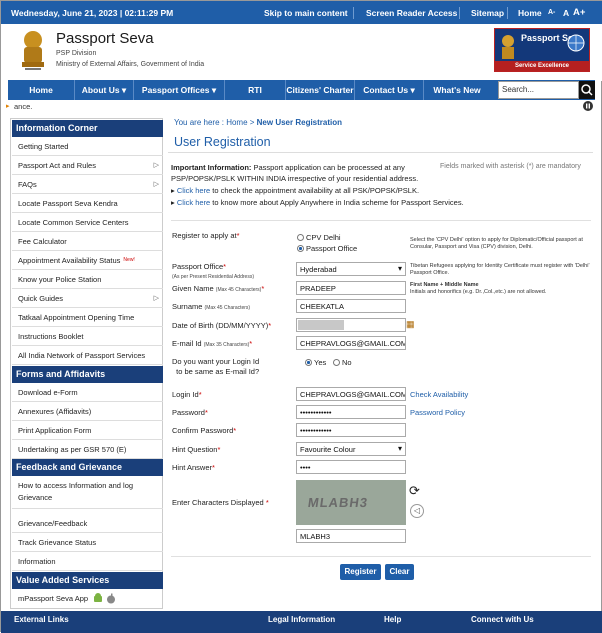 This screenshot has height=633, width=602. What do you see at coordinates (347, 362) in the screenshot?
I see `radio-label: No` at bounding box center [347, 362].